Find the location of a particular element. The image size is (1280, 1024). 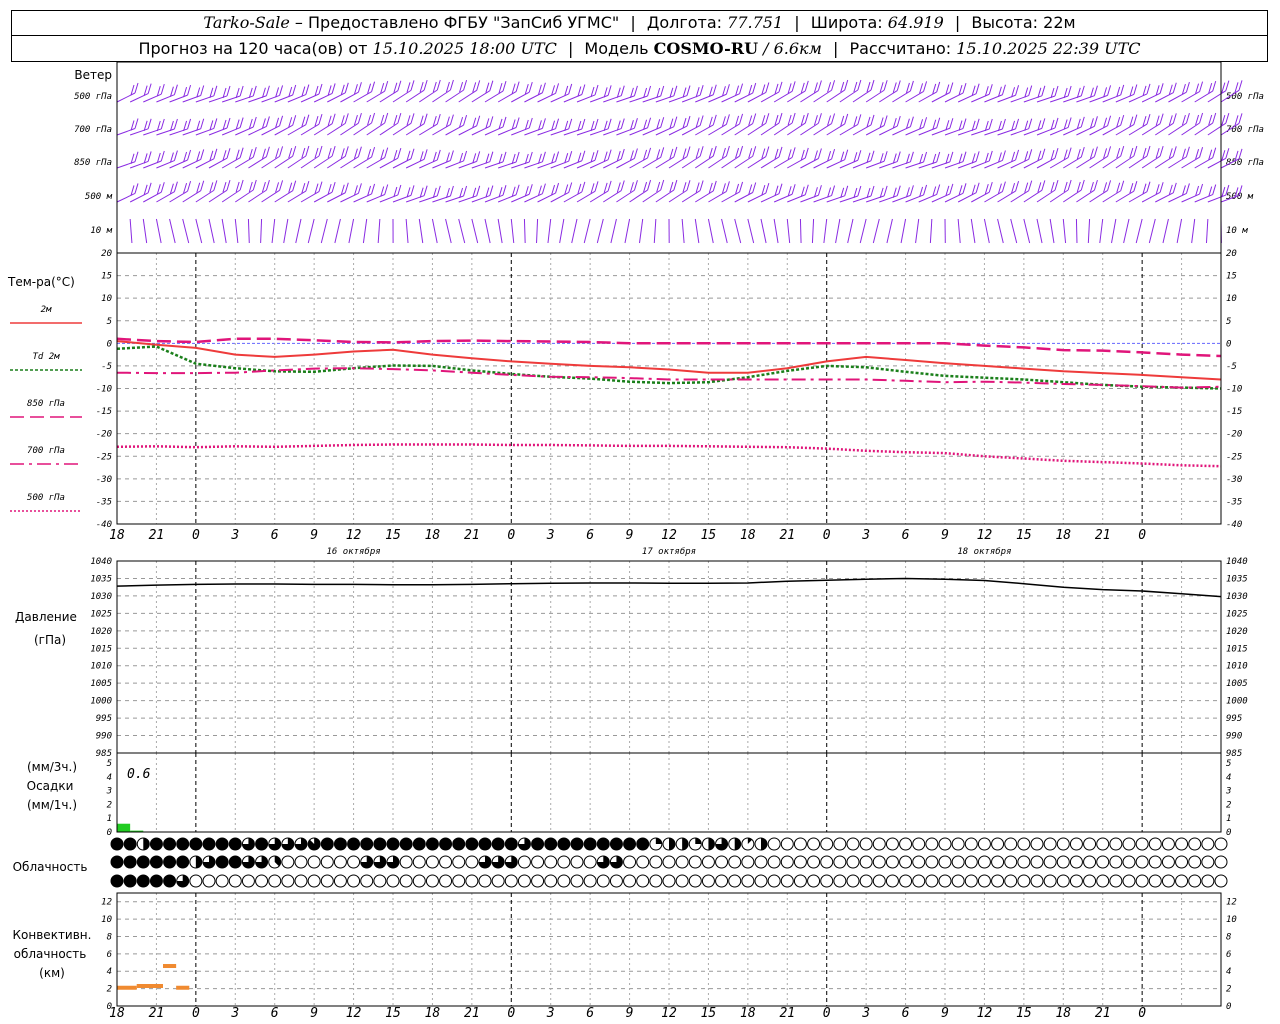

convective-ytick-right: 10 is located at coordinates (1231, 920).